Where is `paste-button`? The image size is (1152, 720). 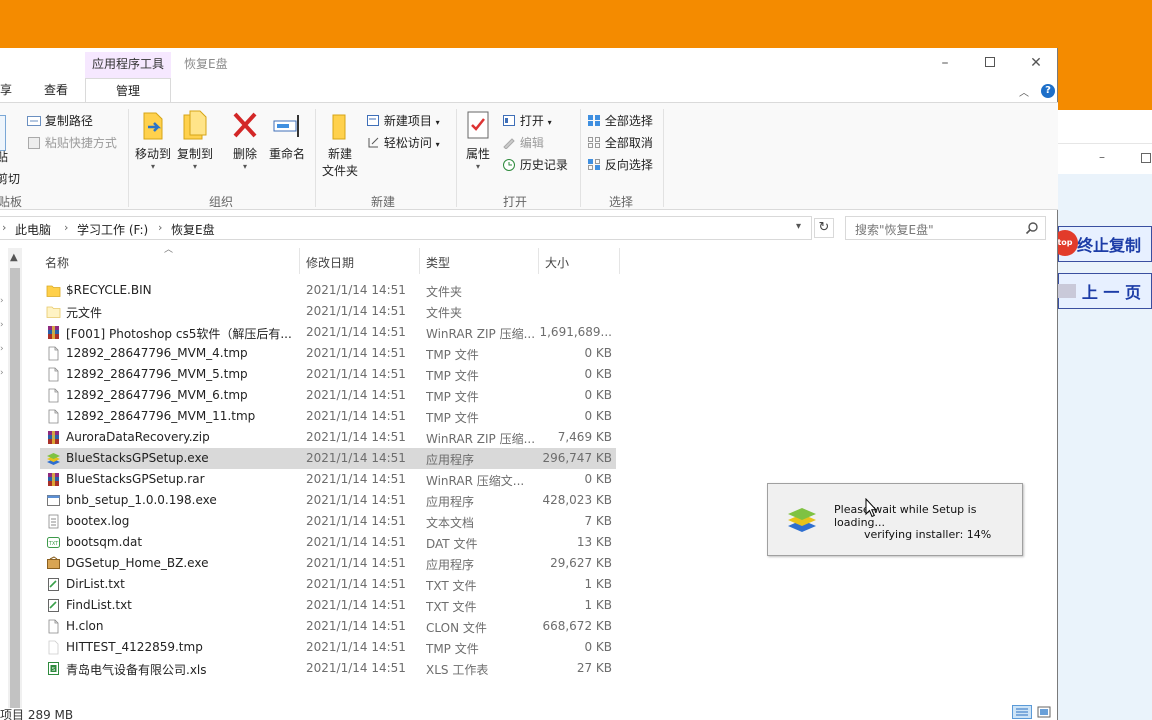 paste-button is located at coordinates (3, 133).